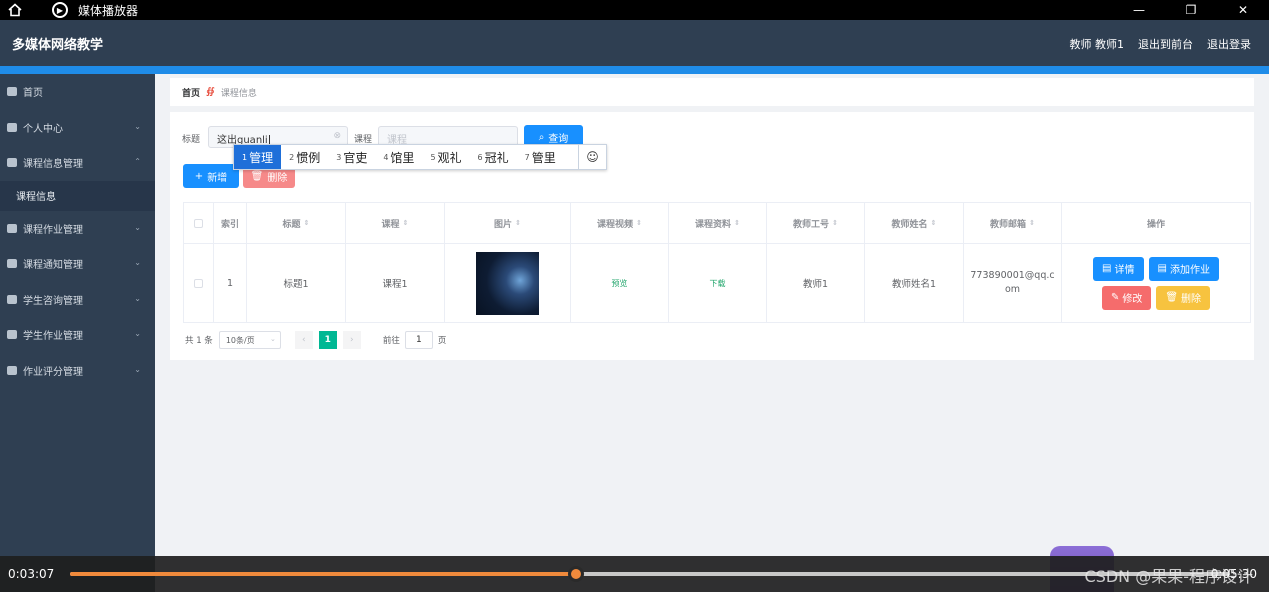 Image resolution: width=1269 pixels, height=592 pixels. What do you see at coordinates (303, 340) in the screenshot?
I see `prev-page-button: ‹` at bounding box center [303, 340].